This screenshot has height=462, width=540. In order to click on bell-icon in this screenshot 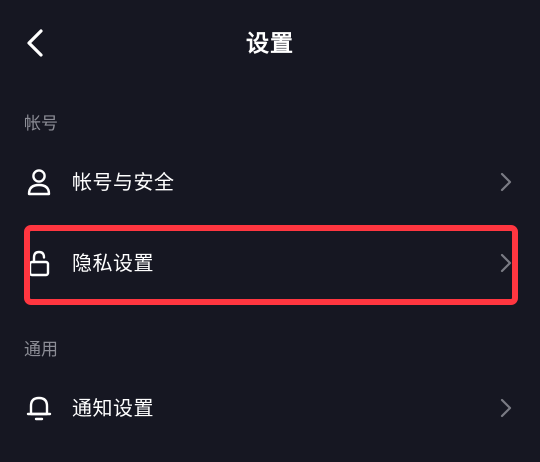, I will do `click(39, 408)`.